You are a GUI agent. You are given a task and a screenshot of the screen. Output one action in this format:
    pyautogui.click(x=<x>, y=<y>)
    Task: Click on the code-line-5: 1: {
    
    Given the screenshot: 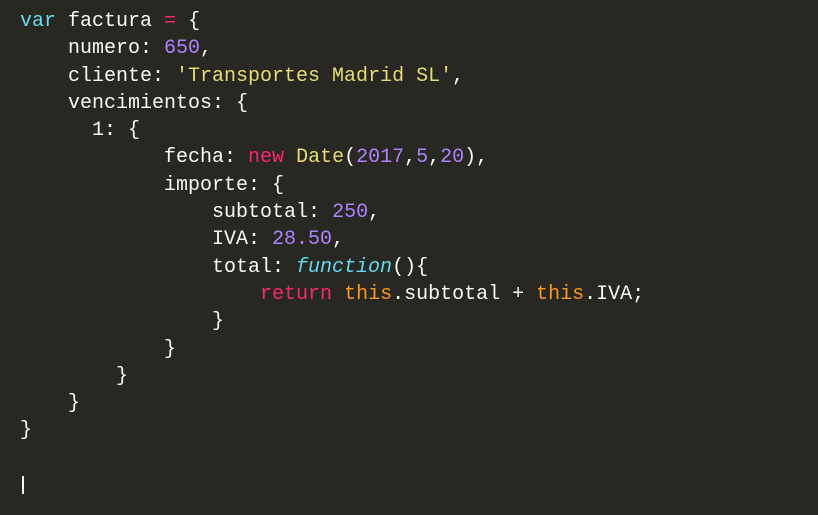 What is the action you would take?
    pyautogui.click(x=419, y=130)
    